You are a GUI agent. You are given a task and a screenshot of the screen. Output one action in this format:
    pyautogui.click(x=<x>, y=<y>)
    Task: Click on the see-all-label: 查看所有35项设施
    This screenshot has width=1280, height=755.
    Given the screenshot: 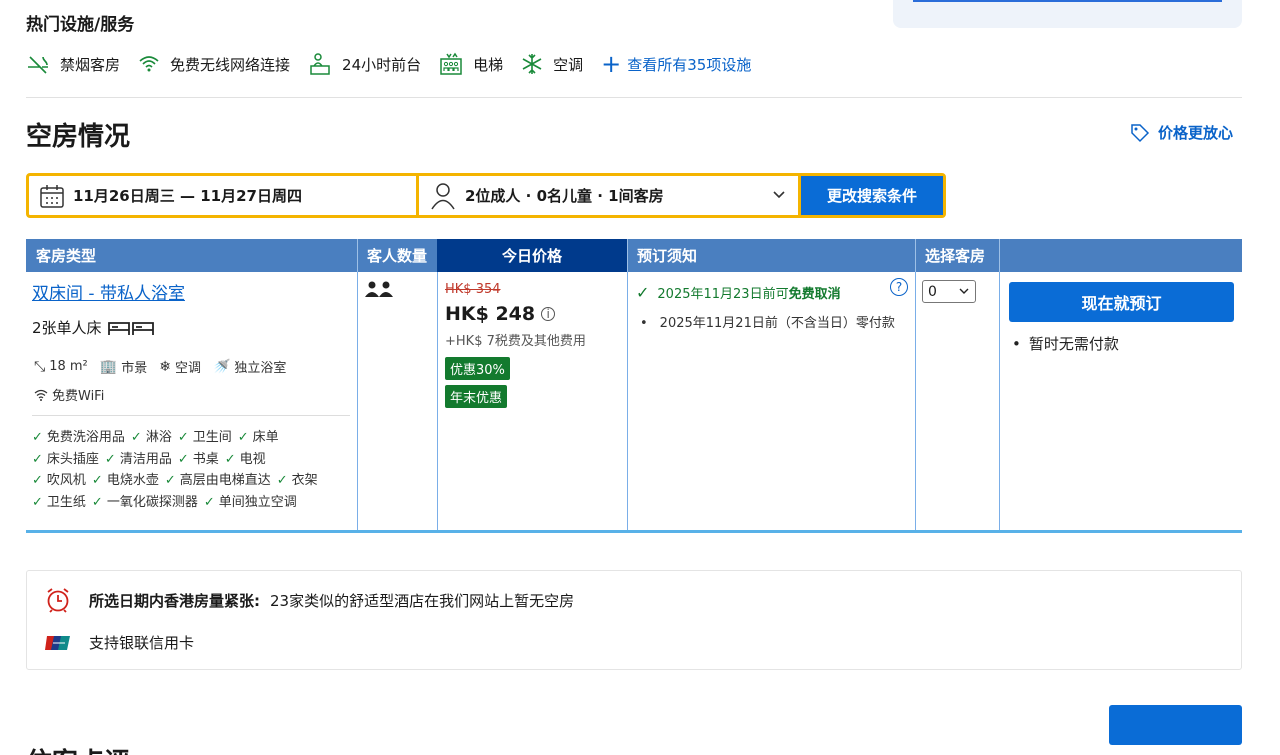 What is the action you would take?
    pyautogui.click(x=689, y=64)
    